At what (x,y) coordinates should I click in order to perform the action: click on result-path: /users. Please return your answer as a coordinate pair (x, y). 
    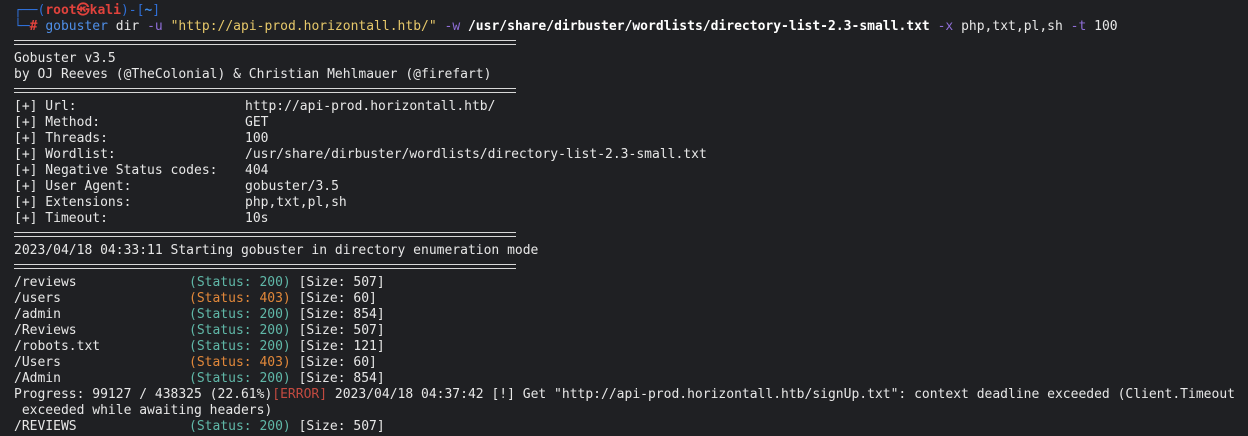
    Looking at the image, I should click on (37, 298).